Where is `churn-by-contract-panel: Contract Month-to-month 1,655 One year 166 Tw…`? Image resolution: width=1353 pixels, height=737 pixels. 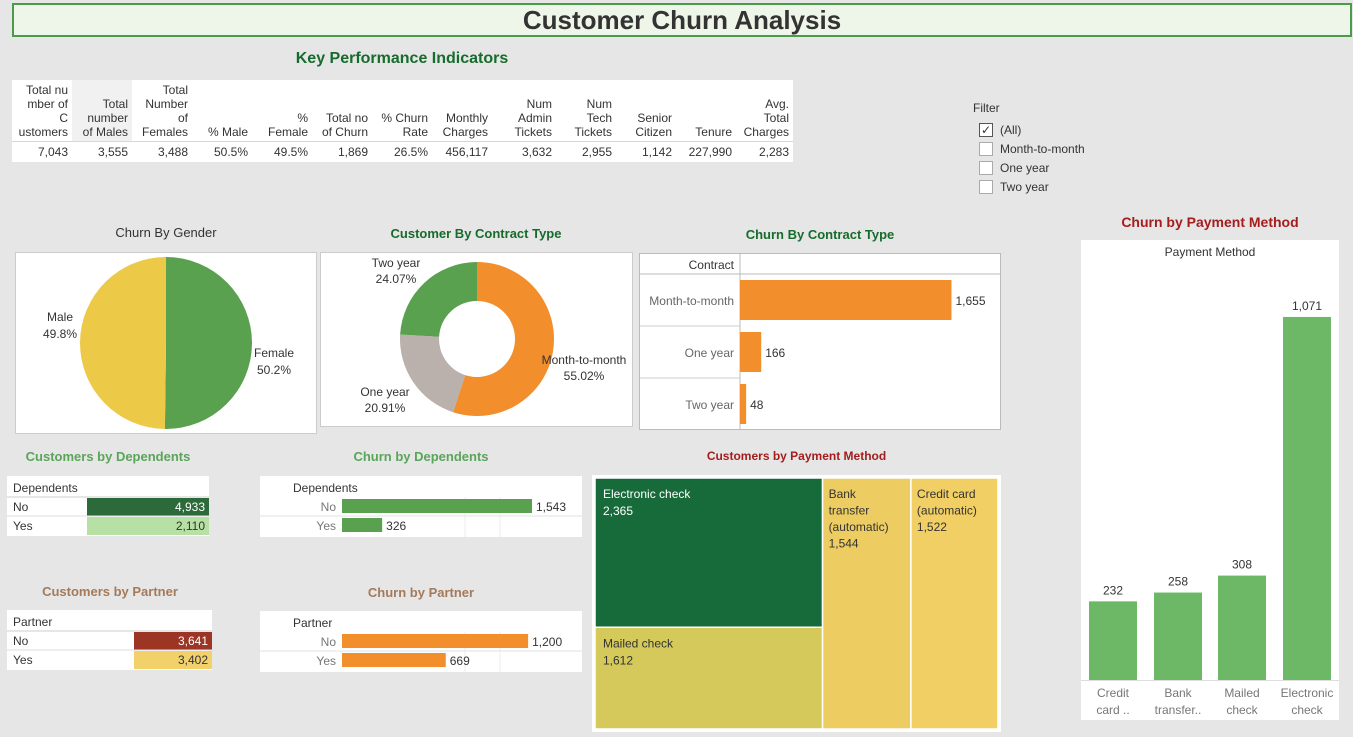
churn-by-contract-panel: Contract Month-to-month 1,655 One year 166 Tw… is located at coordinates (820, 341).